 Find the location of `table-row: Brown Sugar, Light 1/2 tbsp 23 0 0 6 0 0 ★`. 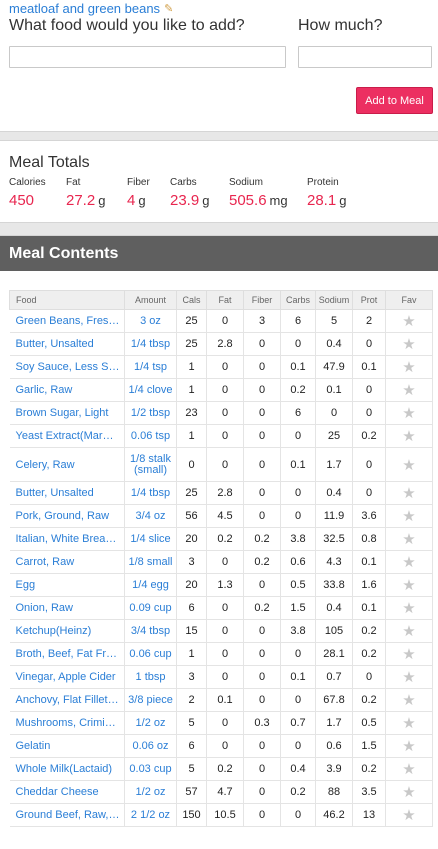

table-row: Brown Sugar, Light 1/2 tbsp 23 0 0 6 0 0 ★ is located at coordinates (221, 413).